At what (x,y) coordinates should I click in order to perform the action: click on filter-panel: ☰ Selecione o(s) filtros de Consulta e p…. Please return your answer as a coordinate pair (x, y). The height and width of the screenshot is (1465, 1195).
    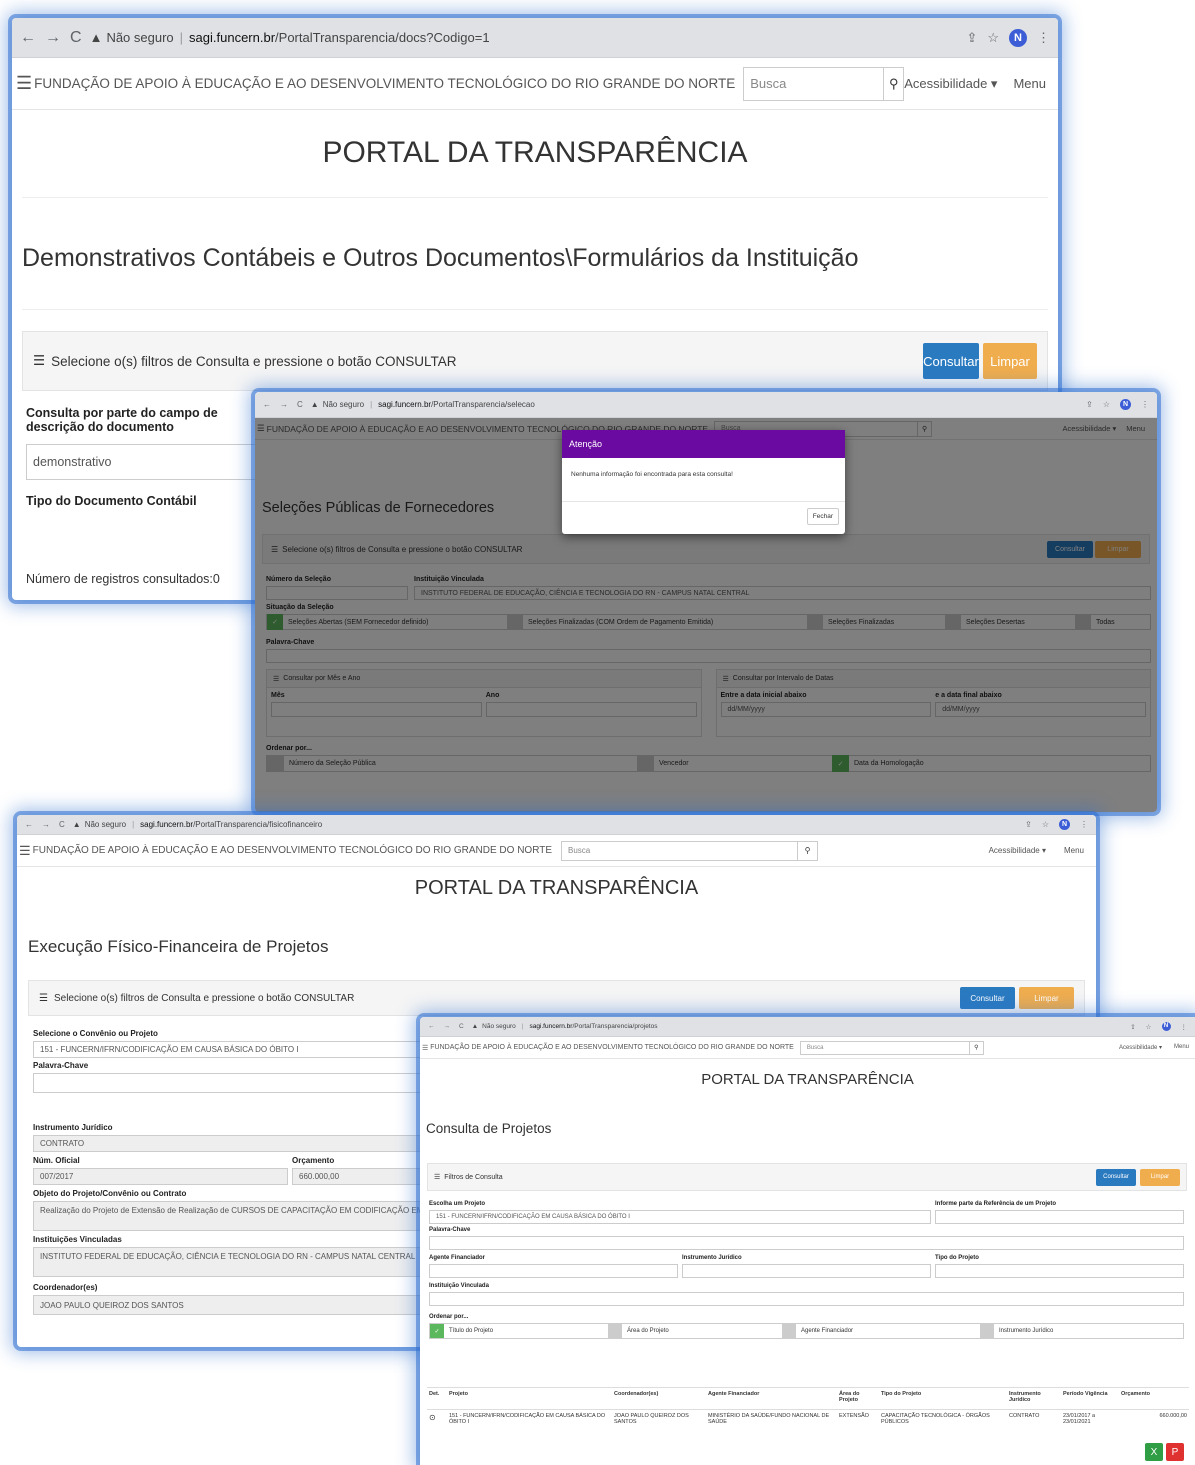
    Looking at the image, I should click on (535, 361).